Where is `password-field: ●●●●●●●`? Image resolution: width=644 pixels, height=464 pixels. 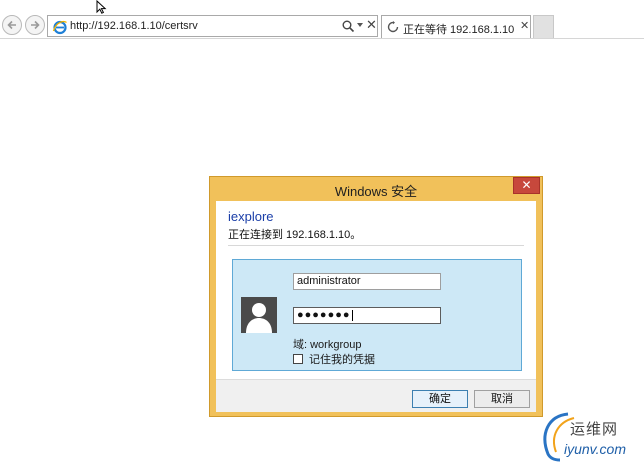 password-field: ●●●●●●● is located at coordinates (367, 315).